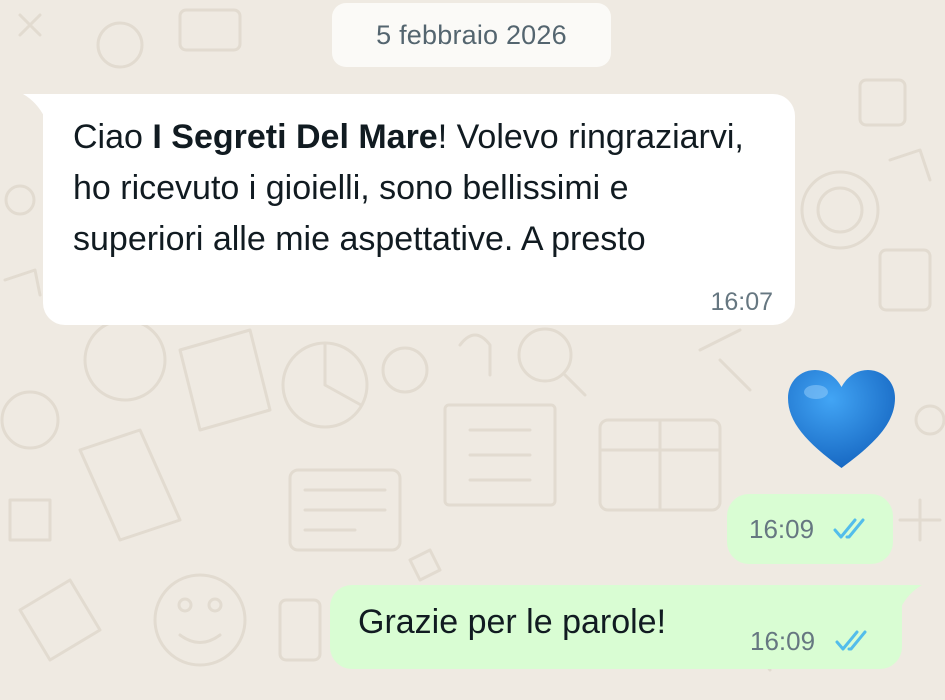 The height and width of the screenshot is (700, 945). I want to click on date-separator: 5 febbraio 2026, so click(471, 35).